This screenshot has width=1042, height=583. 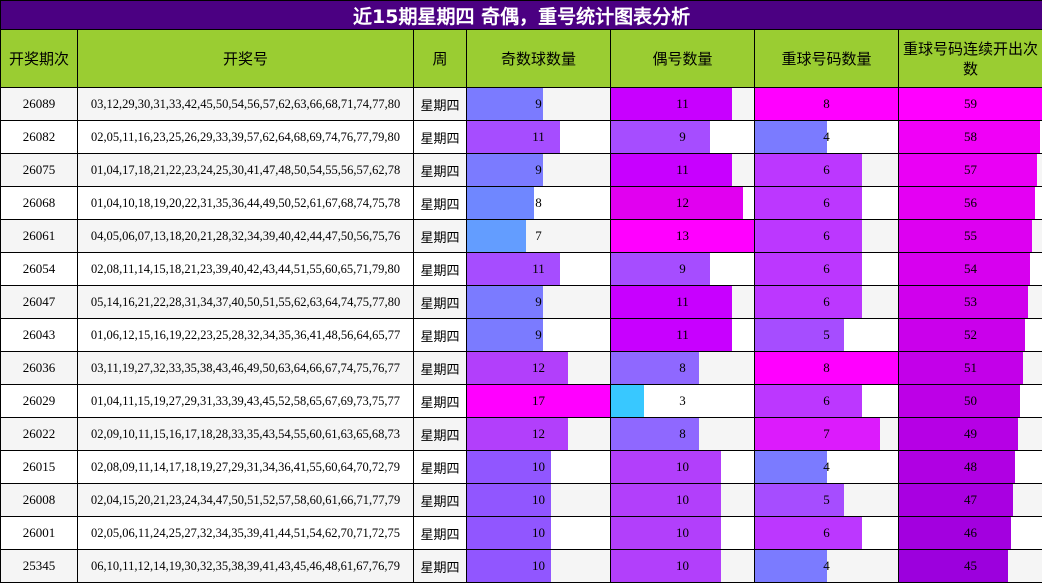 I want to click on repeat-streak-value: 51, so click(x=971, y=367).